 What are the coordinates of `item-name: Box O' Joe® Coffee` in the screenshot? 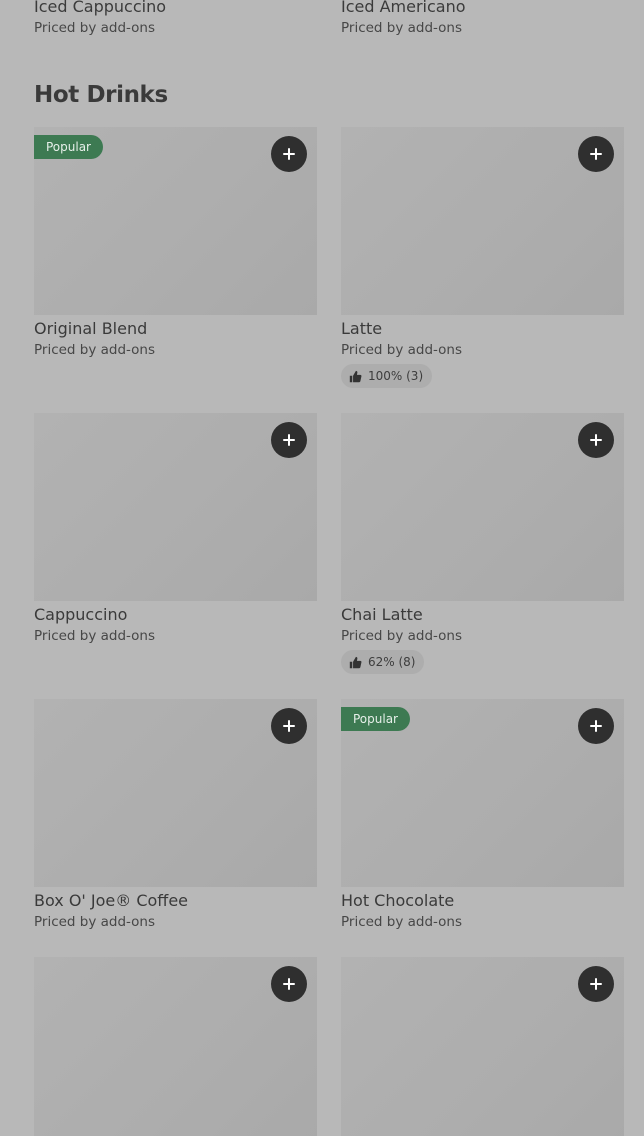 It's located at (111, 900).